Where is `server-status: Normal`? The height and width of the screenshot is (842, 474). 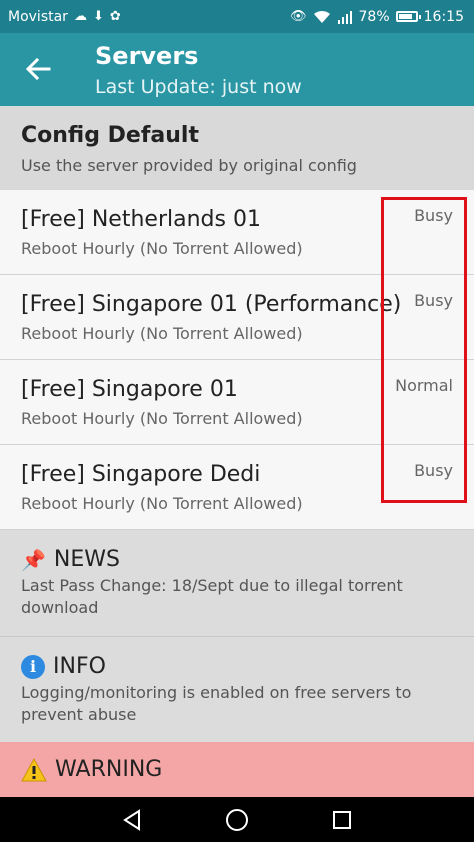
server-status: Normal is located at coordinates (424, 385).